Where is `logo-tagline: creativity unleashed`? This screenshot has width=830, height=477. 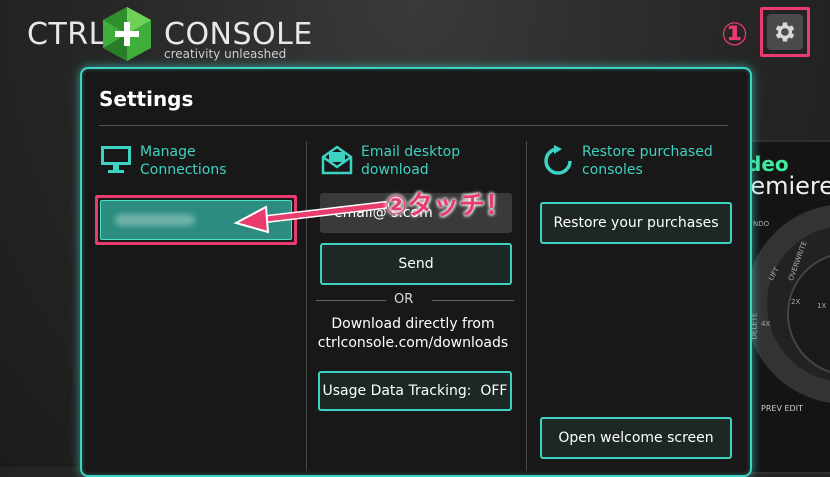
logo-tagline: creativity unleashed is located at coordinates (225, 54).